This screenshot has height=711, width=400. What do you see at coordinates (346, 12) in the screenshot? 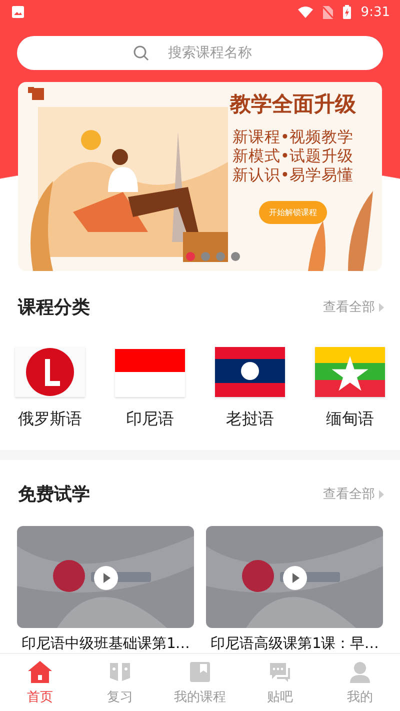
I see `battery-charging-icon` at bounding box center [346, 12].